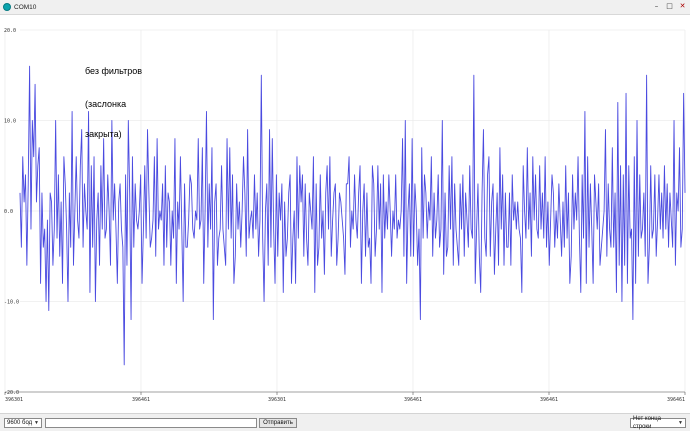  What do you see at coordinates (278, 423) in the screenshot?
I see `send-button: Отправить` at bounding box center [278, 423].